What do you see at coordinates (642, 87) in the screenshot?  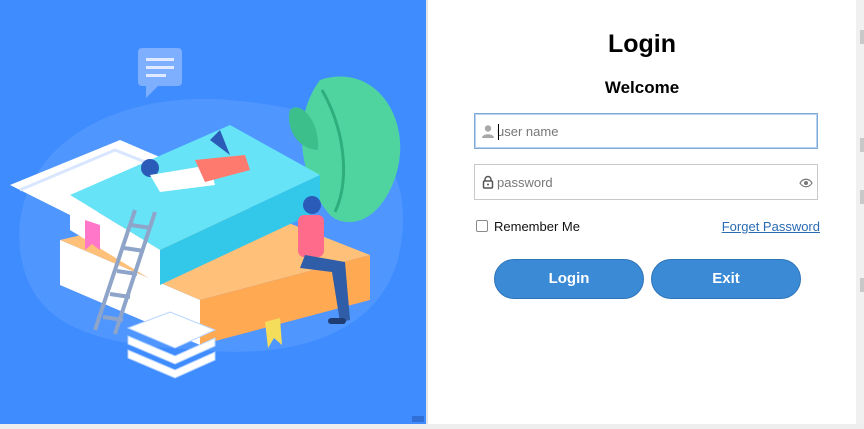 I see `welcome-subtitle: Welcome` at bounding box center [642, 87].